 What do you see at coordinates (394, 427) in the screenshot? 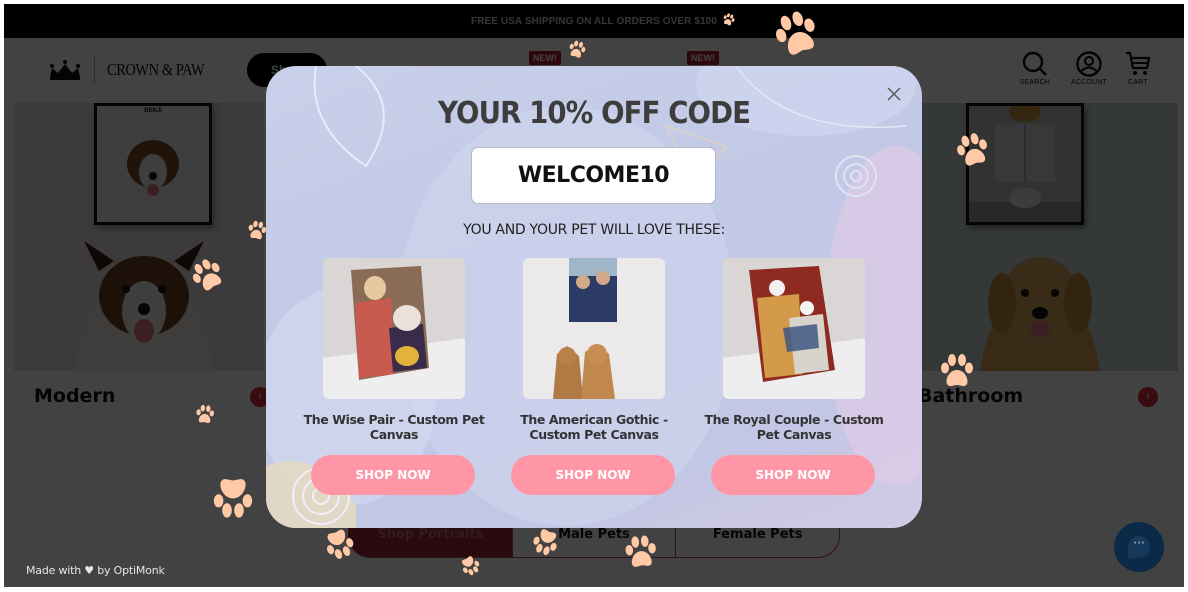
I see `product-name: The Wise Pair - Custom Pet Canvas` at bounding box center [394, 427].